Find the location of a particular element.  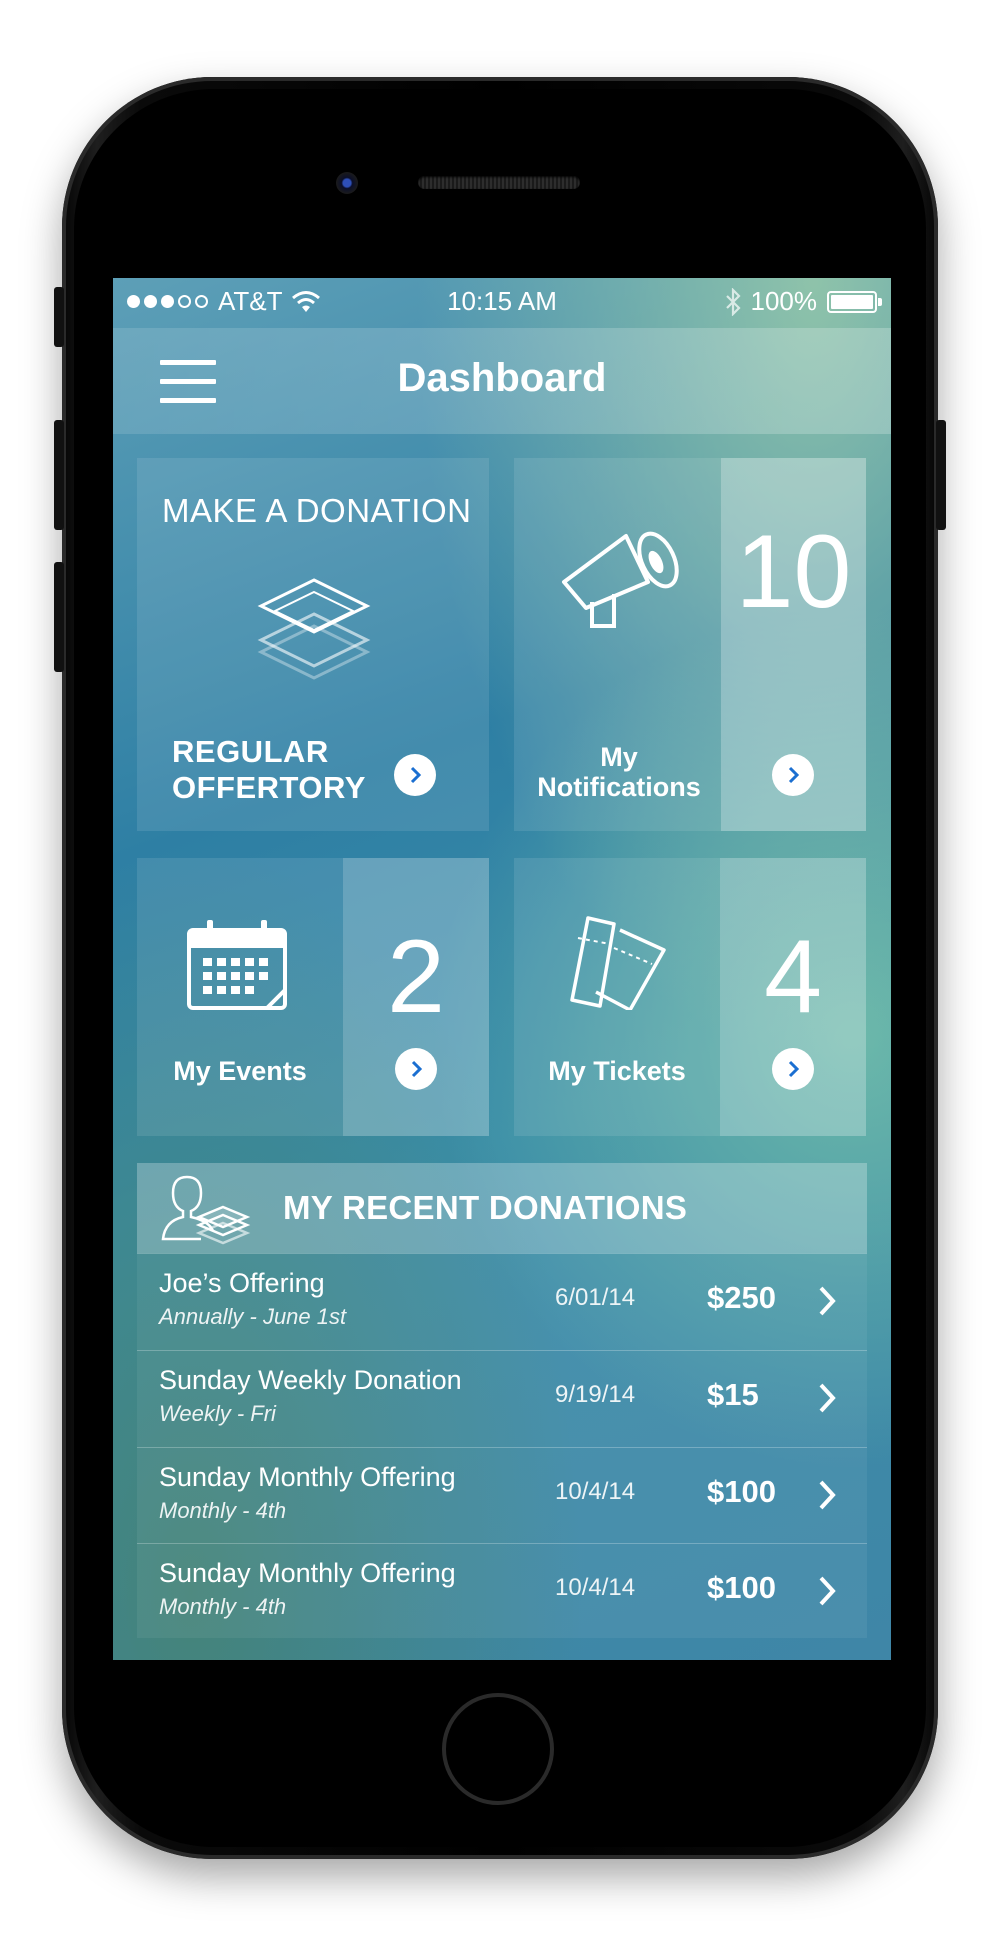

tickets-count: 4 is located at coordinates (793, 977).